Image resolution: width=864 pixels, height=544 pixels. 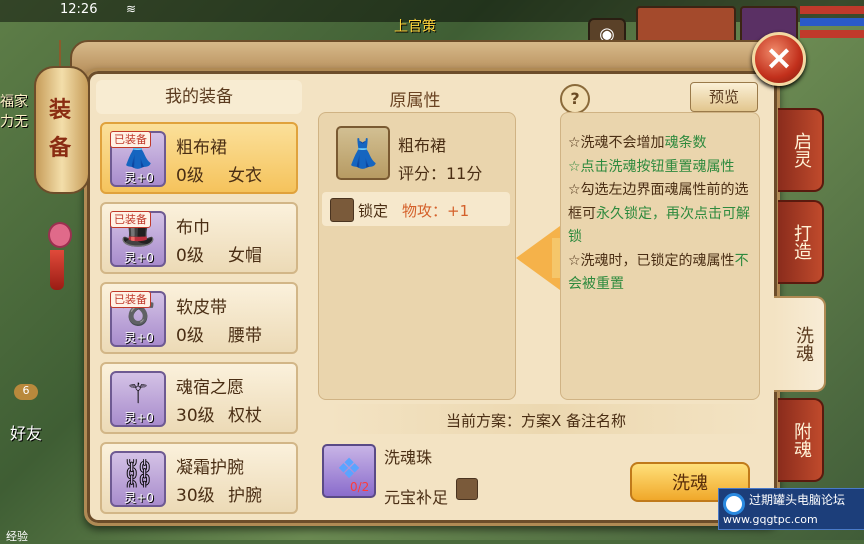 I want to click on preview-button: 预览, so click(x=724, y=97).